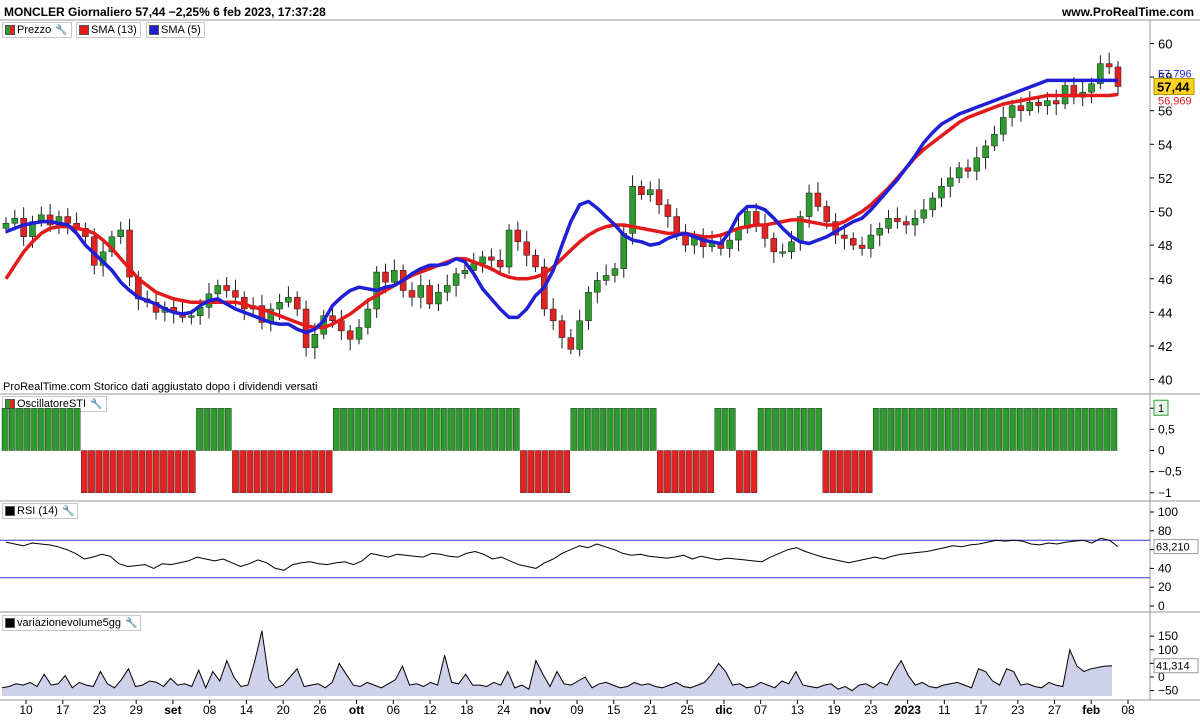  Describe the element at coordinates (1091, 710) in the screenshot. I see `x-tick-label: feb` at that location.